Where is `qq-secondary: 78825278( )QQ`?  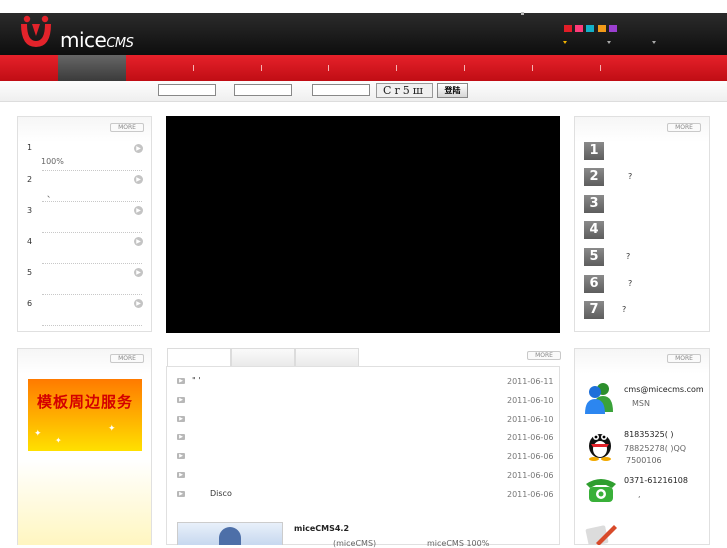 qq-secondary: 78825278( )QQ is located at coordinates (655, 448).